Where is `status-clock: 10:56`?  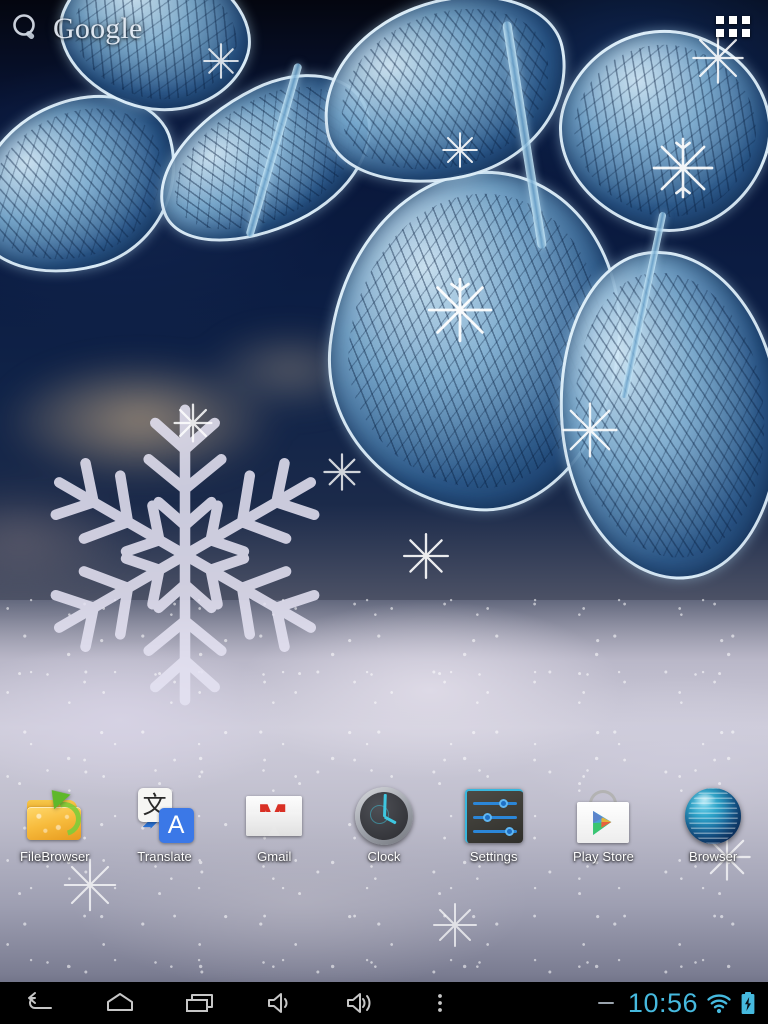
status-clock: 10:56 is located at coordinates (663, 1003).